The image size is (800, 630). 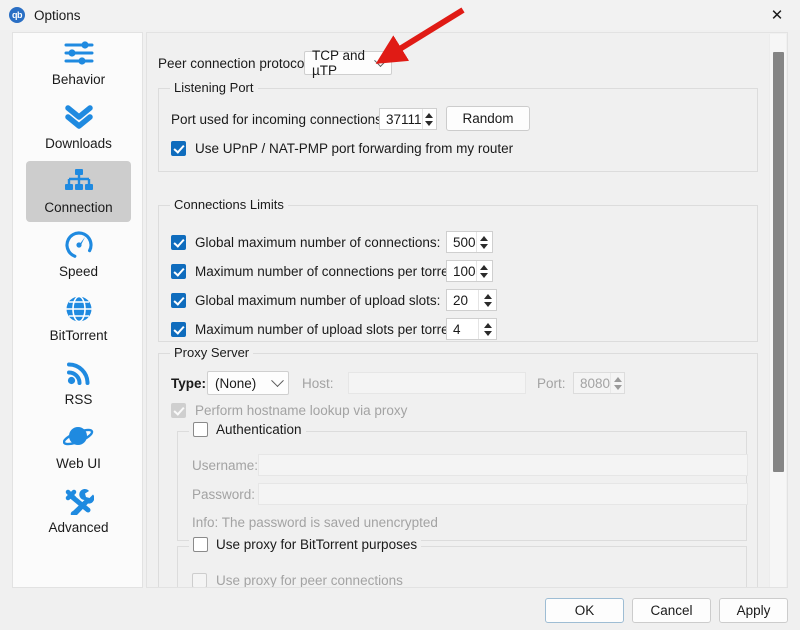 What do you see at coordinates (753, 610) in the screenshot?
I see `apply-button: Apply` at bounding box center [753, 610].